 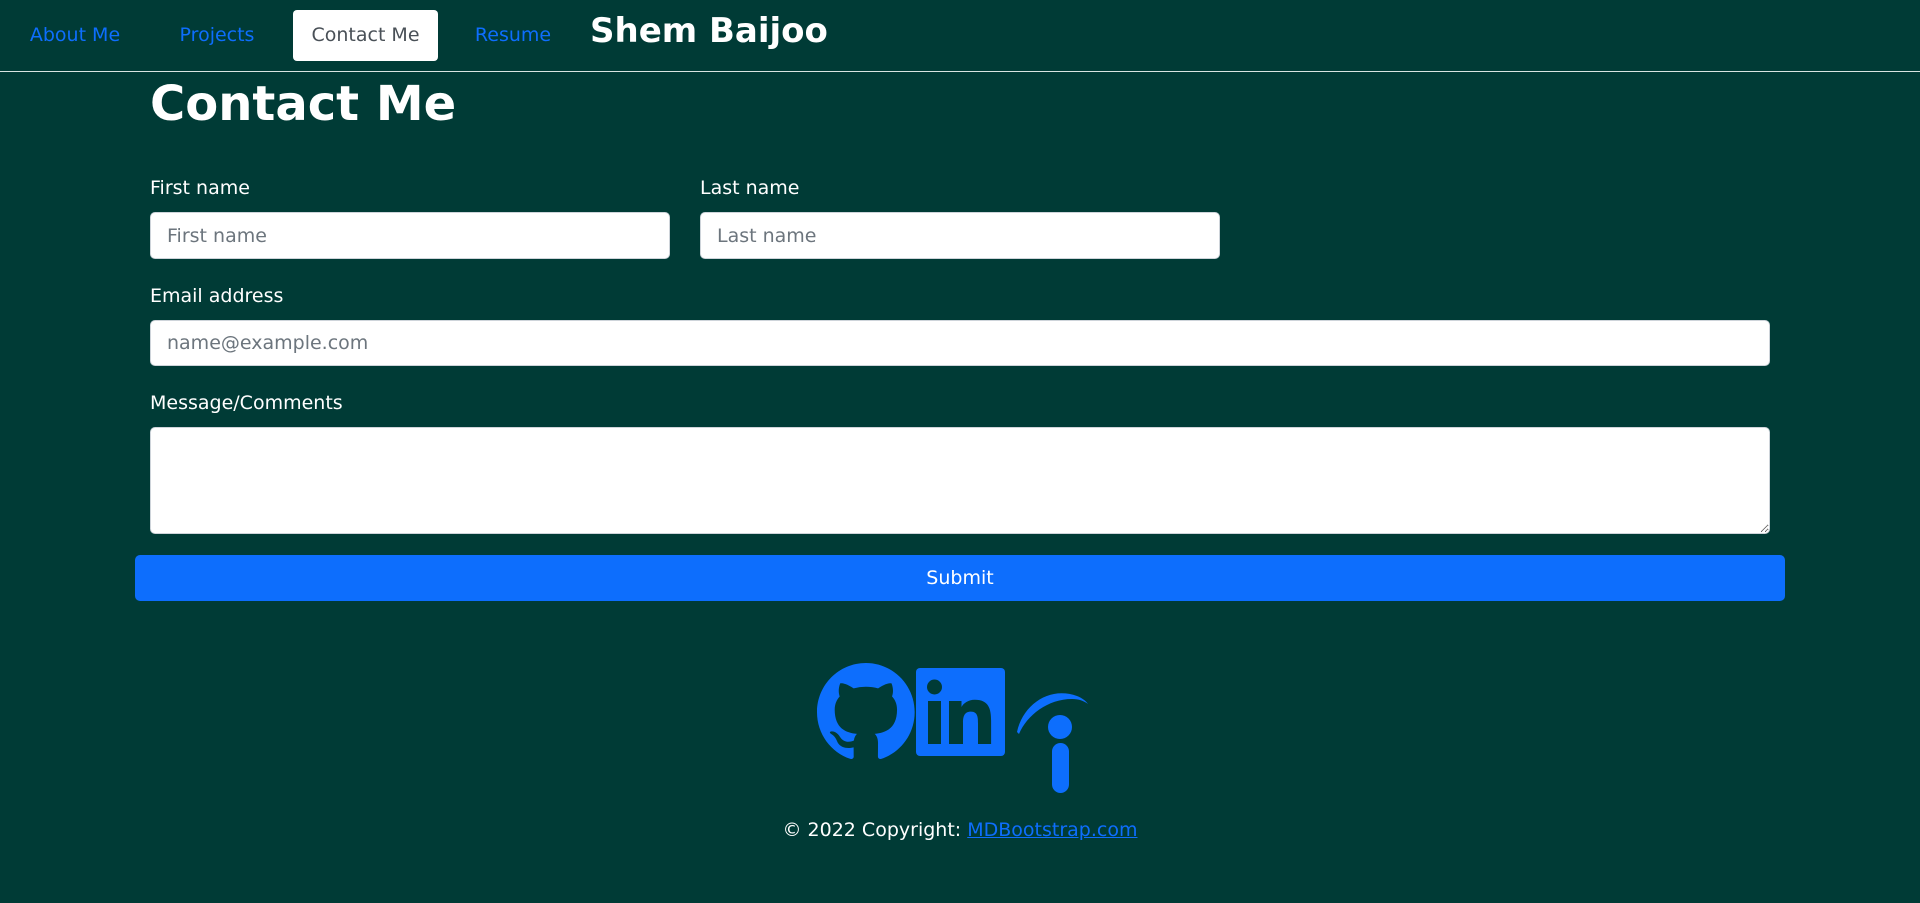 I want to click on nav-item-about-me: About Me, so click(x=75, y=35).